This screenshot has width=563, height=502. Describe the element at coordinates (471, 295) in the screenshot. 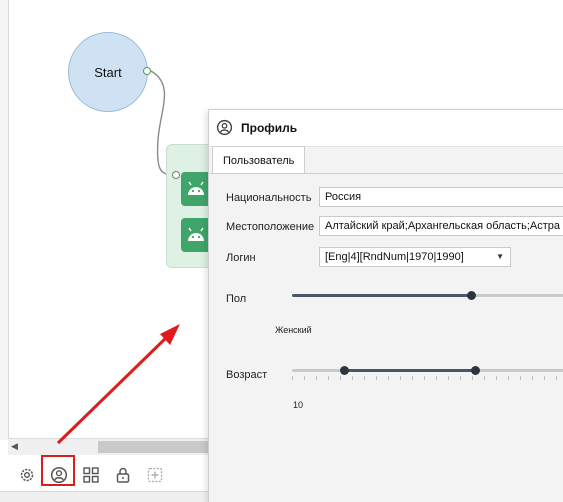

I see `gender-slider-handle` at that location.